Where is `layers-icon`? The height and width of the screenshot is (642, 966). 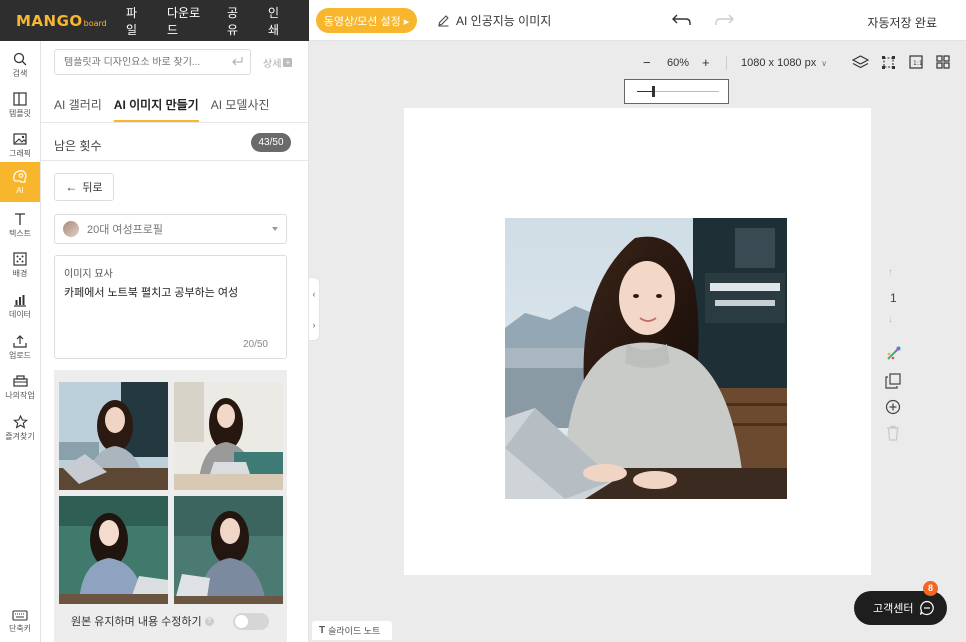
layers-icon is located at coordinates (860, 62).